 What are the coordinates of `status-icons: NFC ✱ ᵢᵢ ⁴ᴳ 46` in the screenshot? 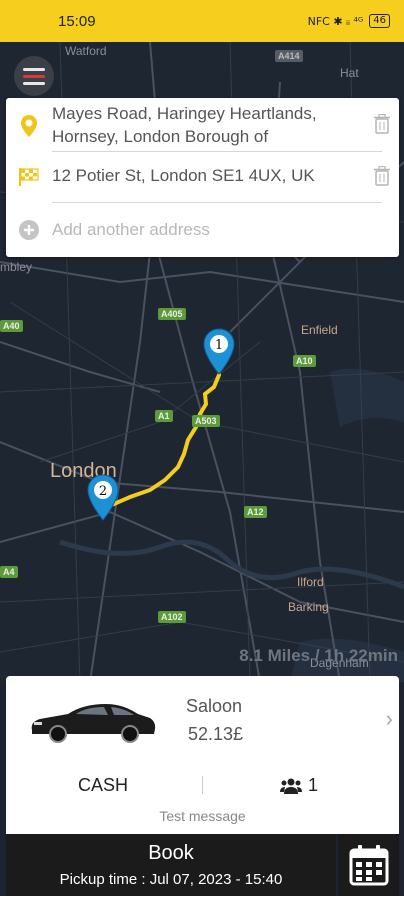 It's located at (349, 21).